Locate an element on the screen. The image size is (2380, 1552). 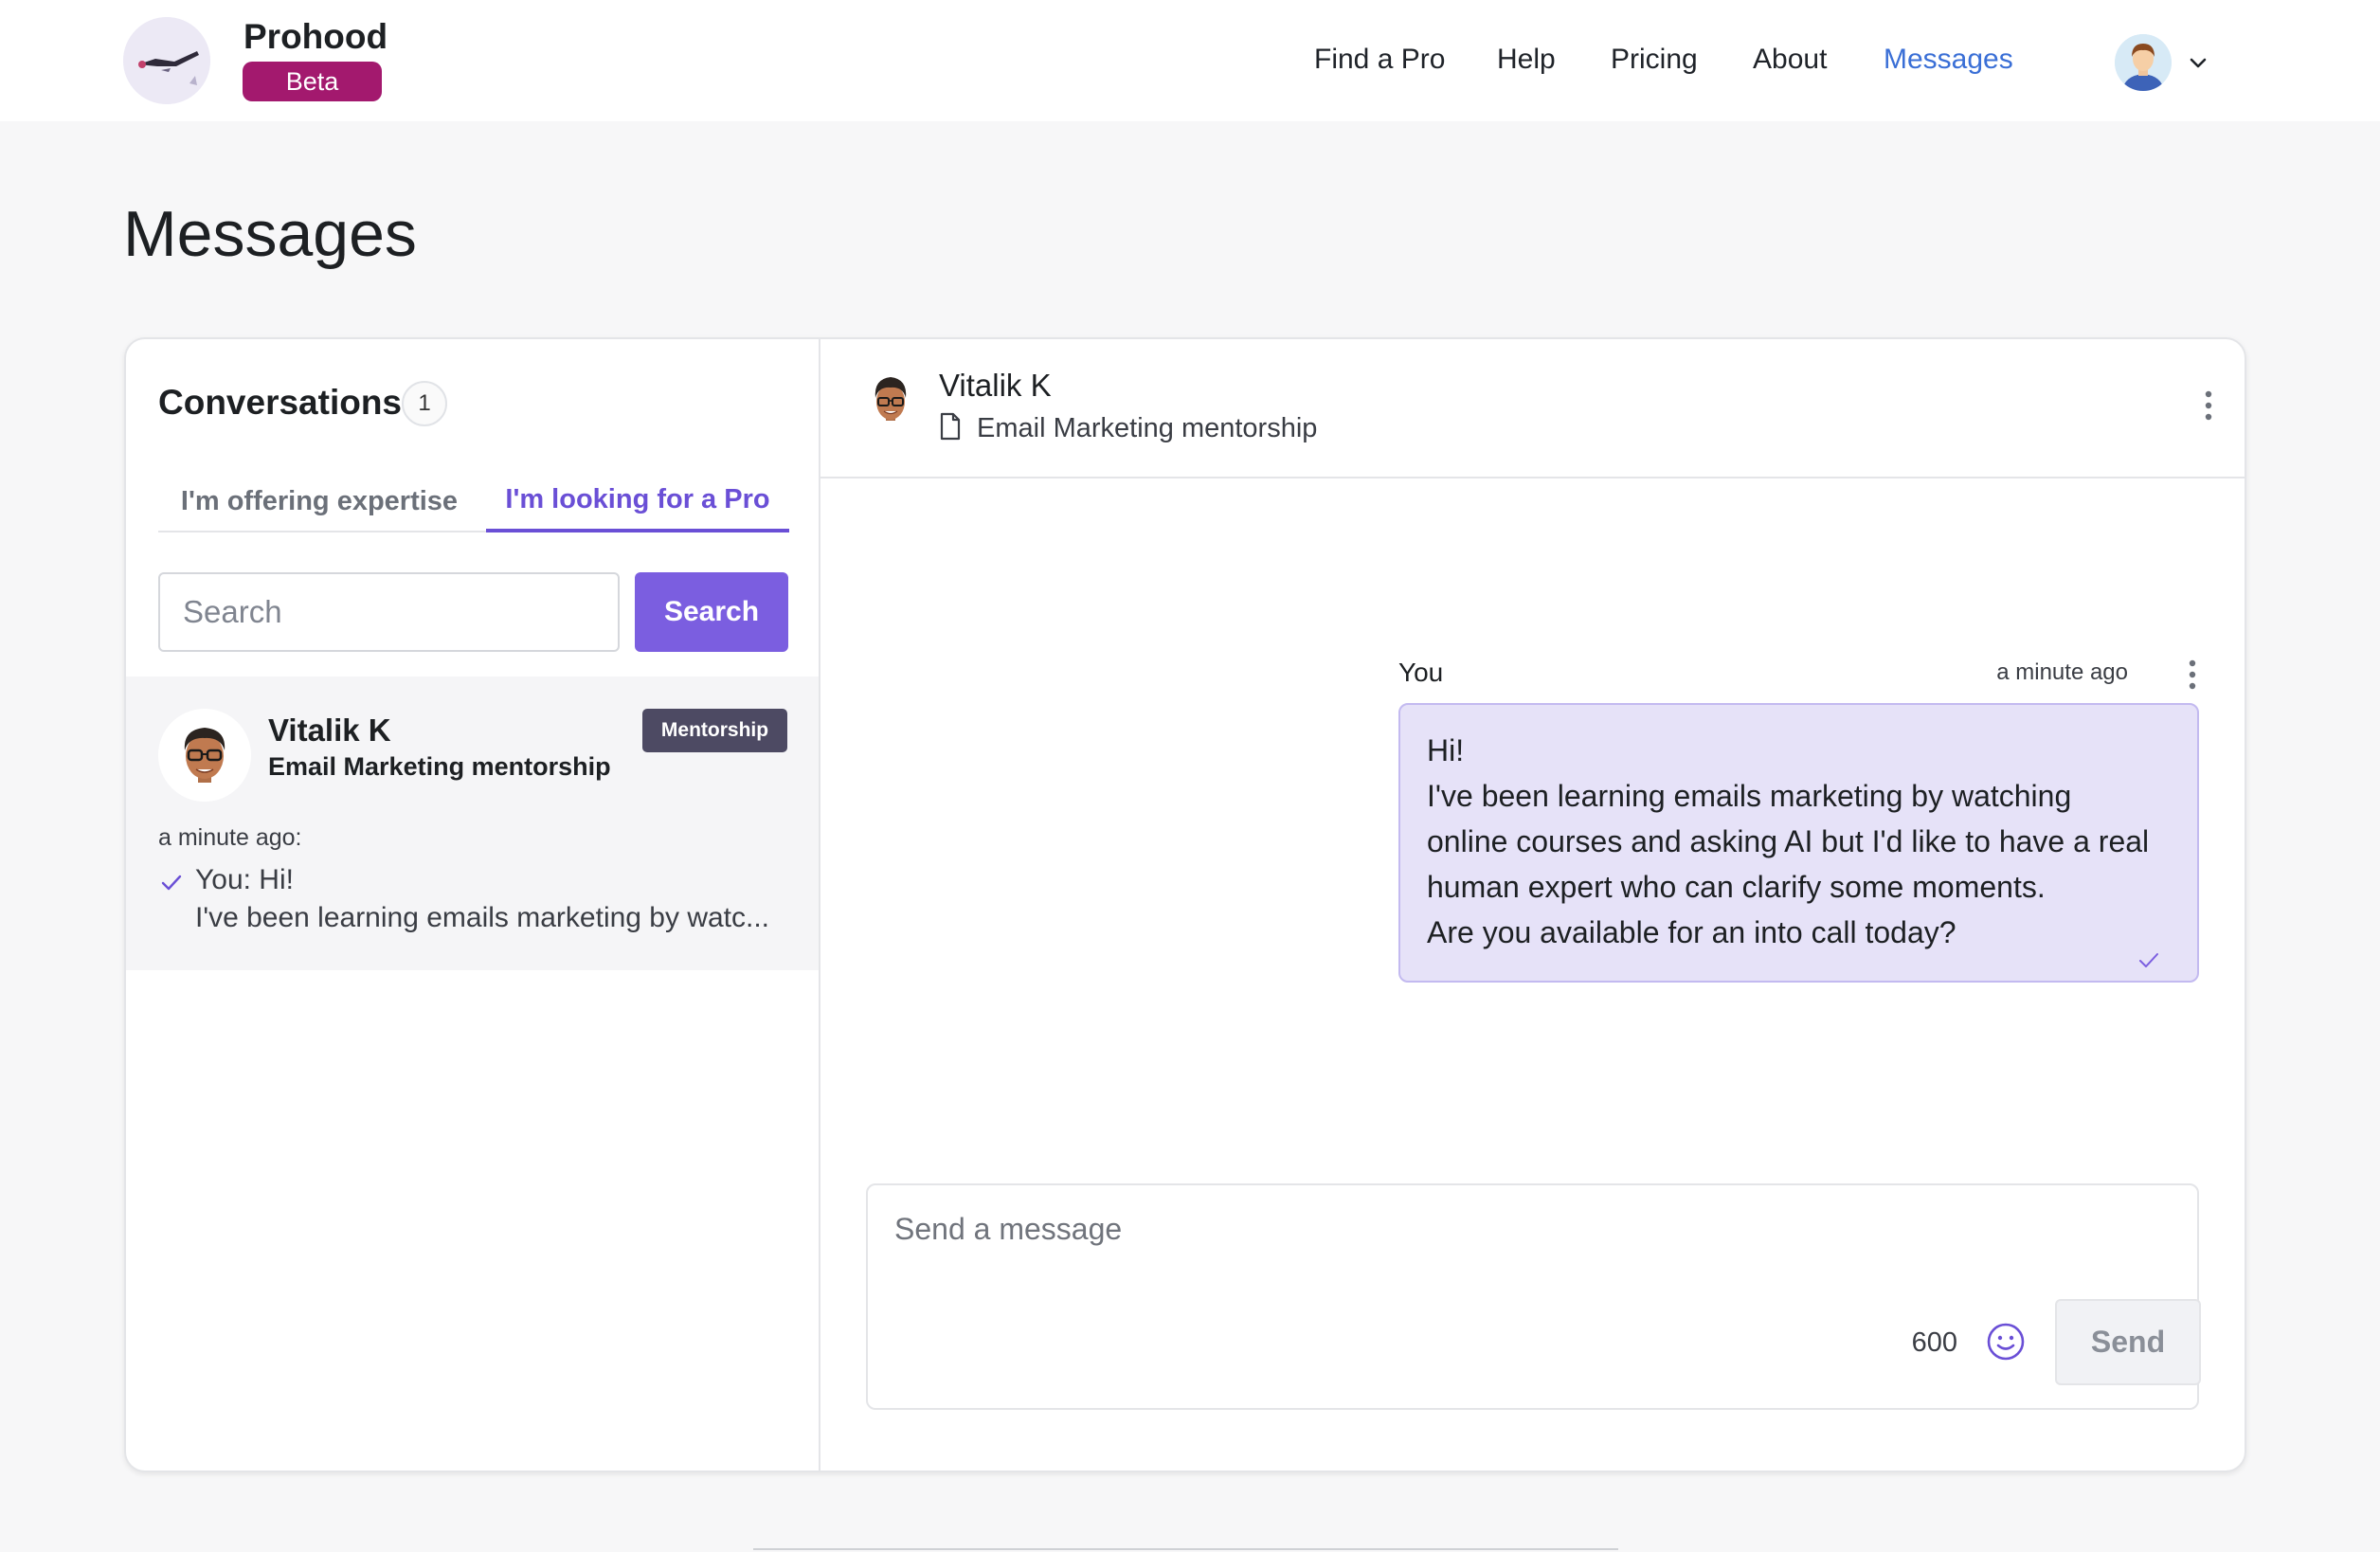
nav-messages: Messages is located at coordinates (1948, 60).